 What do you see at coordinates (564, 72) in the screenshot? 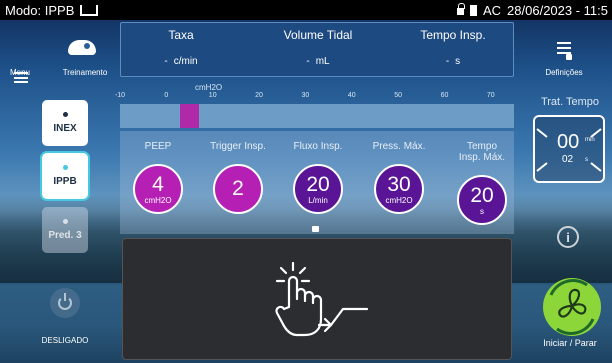
I see `settings-label: Definições` at bounding box center [564, 72].